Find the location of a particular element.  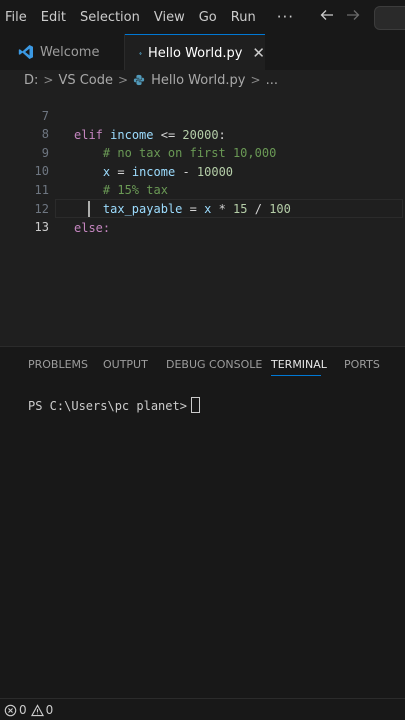

editor-tab-bar: Welcome Hello World.py ✕ is located at coordinates (202, 52).